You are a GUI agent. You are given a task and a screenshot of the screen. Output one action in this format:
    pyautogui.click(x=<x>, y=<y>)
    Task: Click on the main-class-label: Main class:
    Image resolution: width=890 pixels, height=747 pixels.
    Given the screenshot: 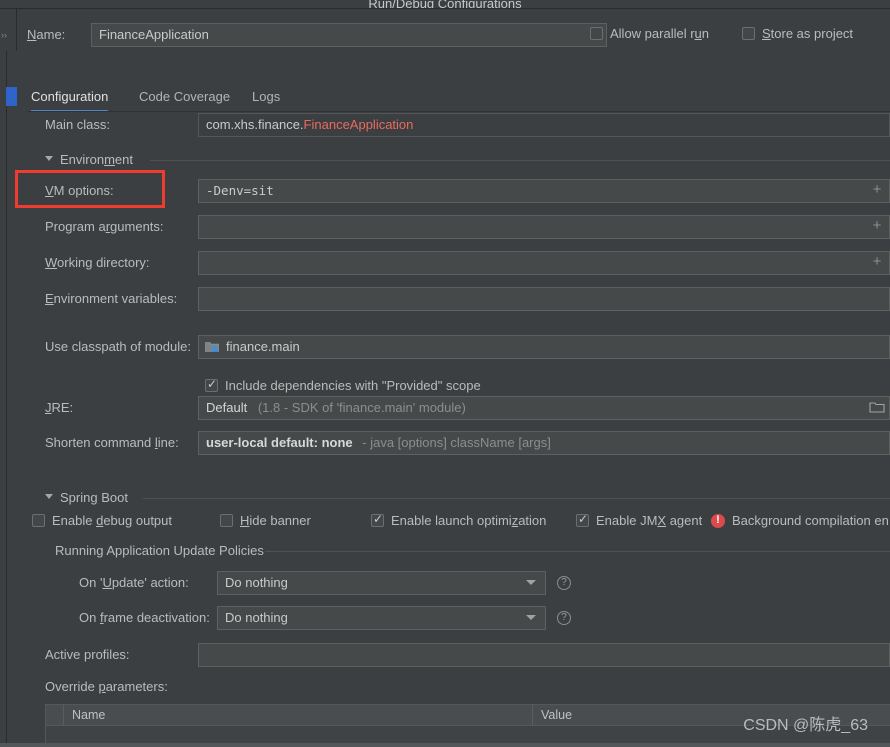 What is the action you would take?
    pyautogui.click(x=78, y=124)
    